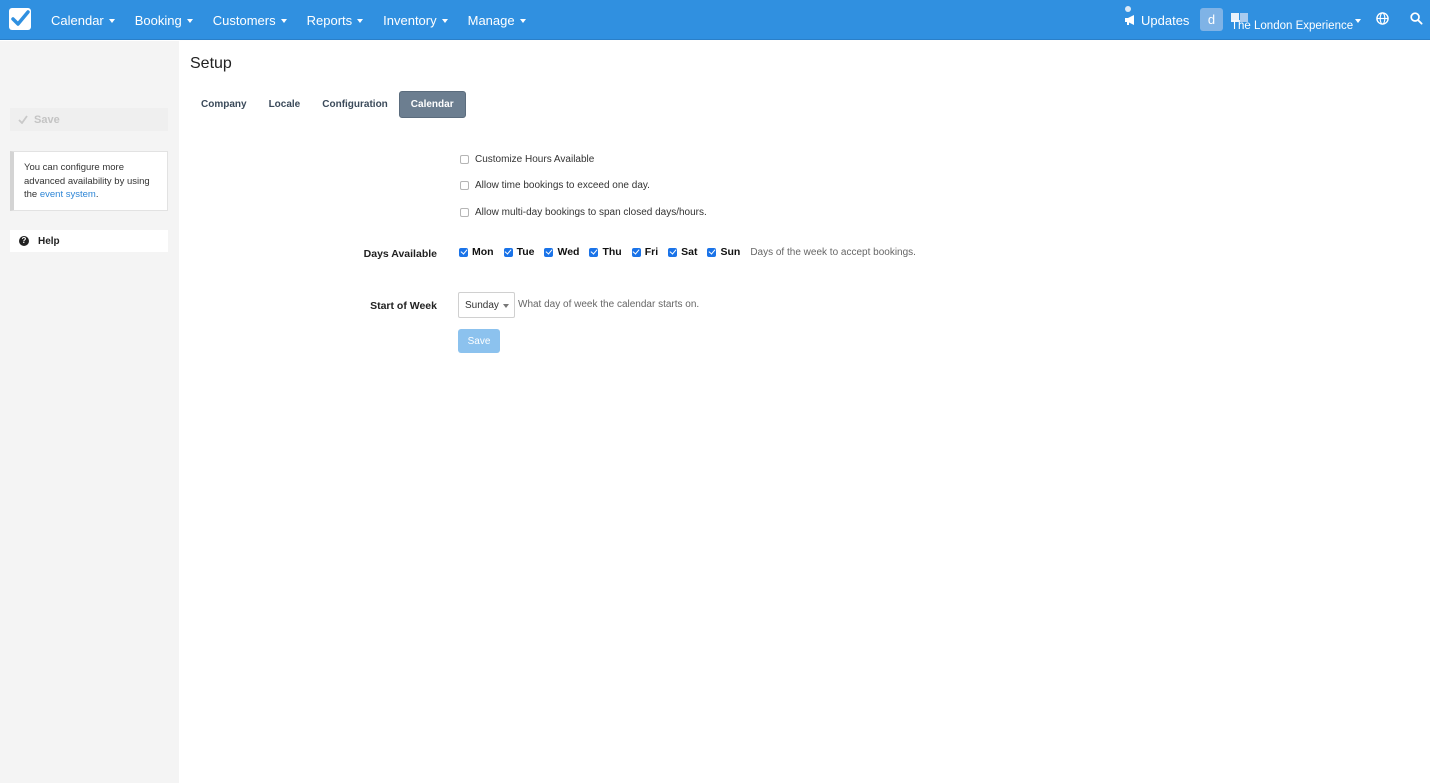 This screenshot has height=783, width=1430. What do you see at coordinates (403, 306) in the screenshot?
I see `start-of-week-label: Start of Week` at bounding box center [403, 306].